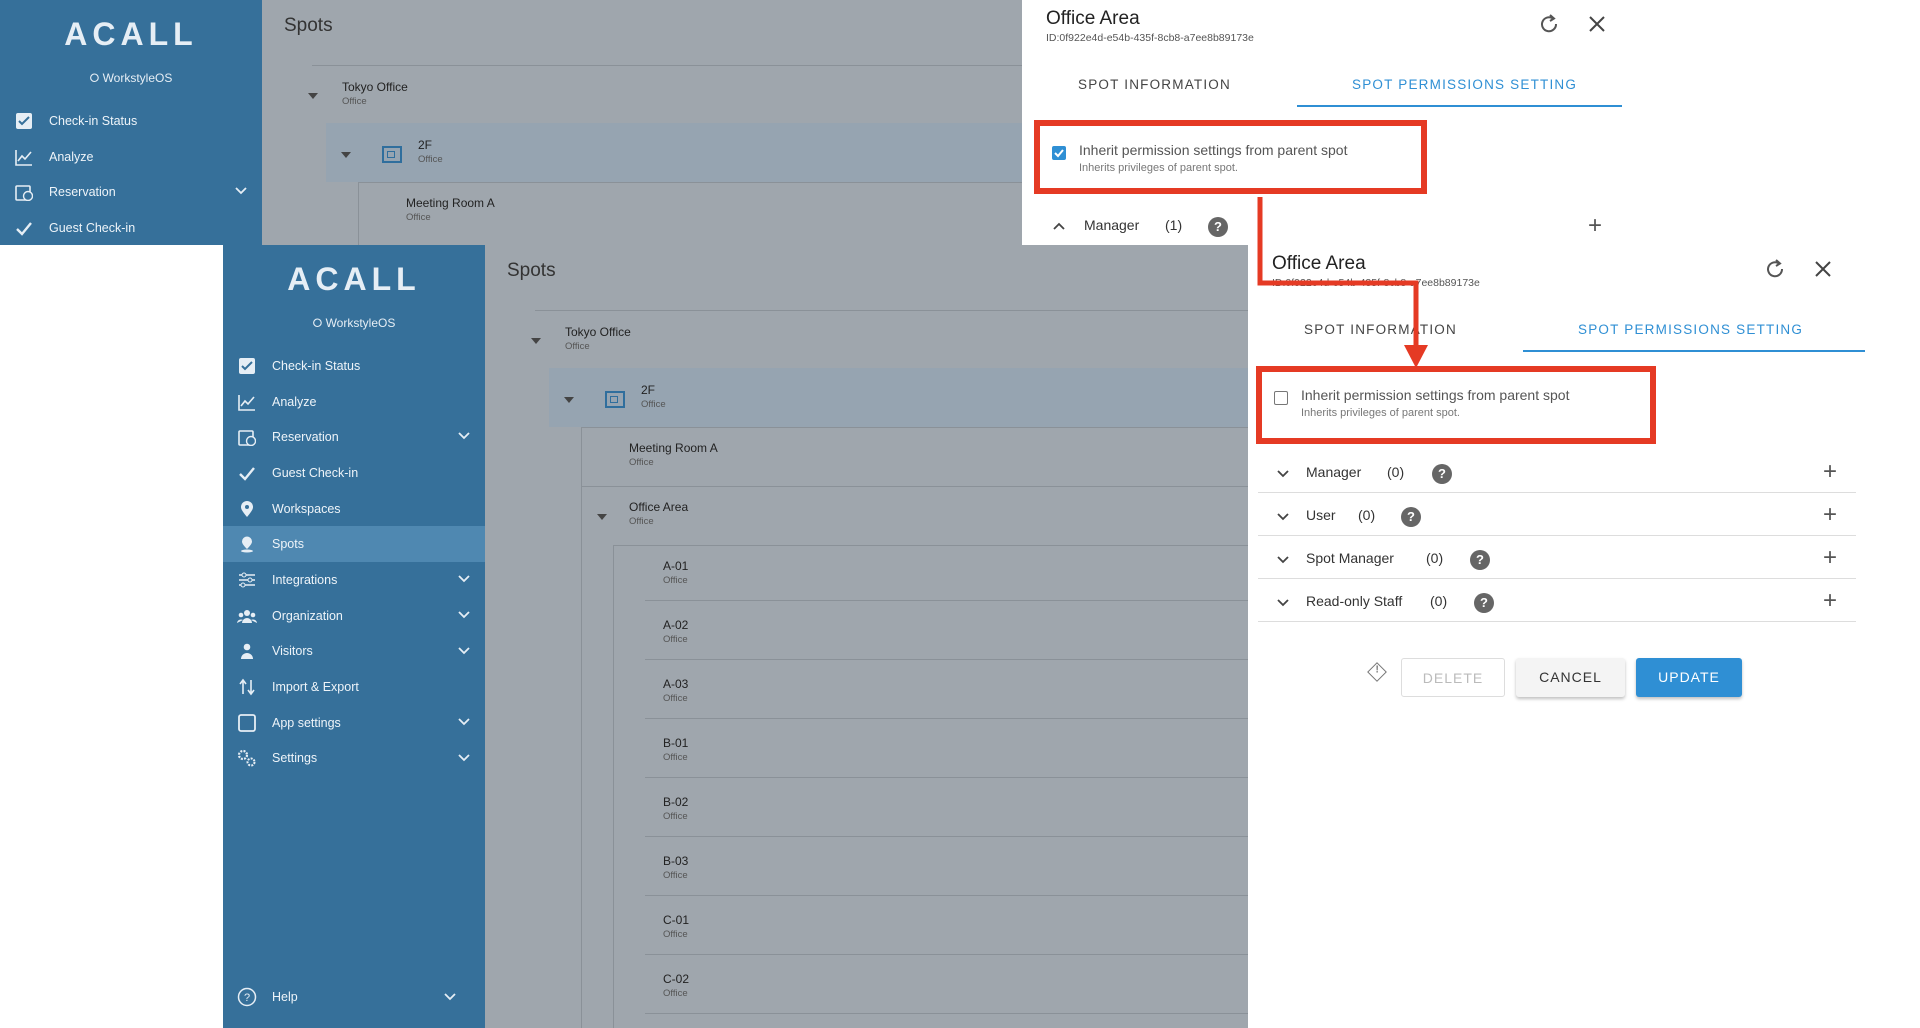 This screenshot has width=1920, height=1028. I want to click on gear-icon, so click(247, 758).